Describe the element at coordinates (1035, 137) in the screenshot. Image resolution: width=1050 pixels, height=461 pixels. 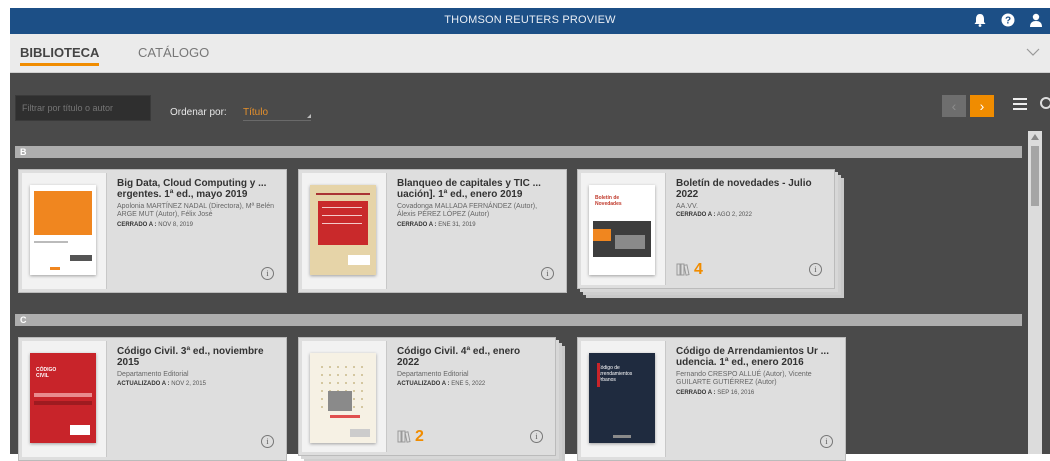
I see `scroll-up-icon` at that location.